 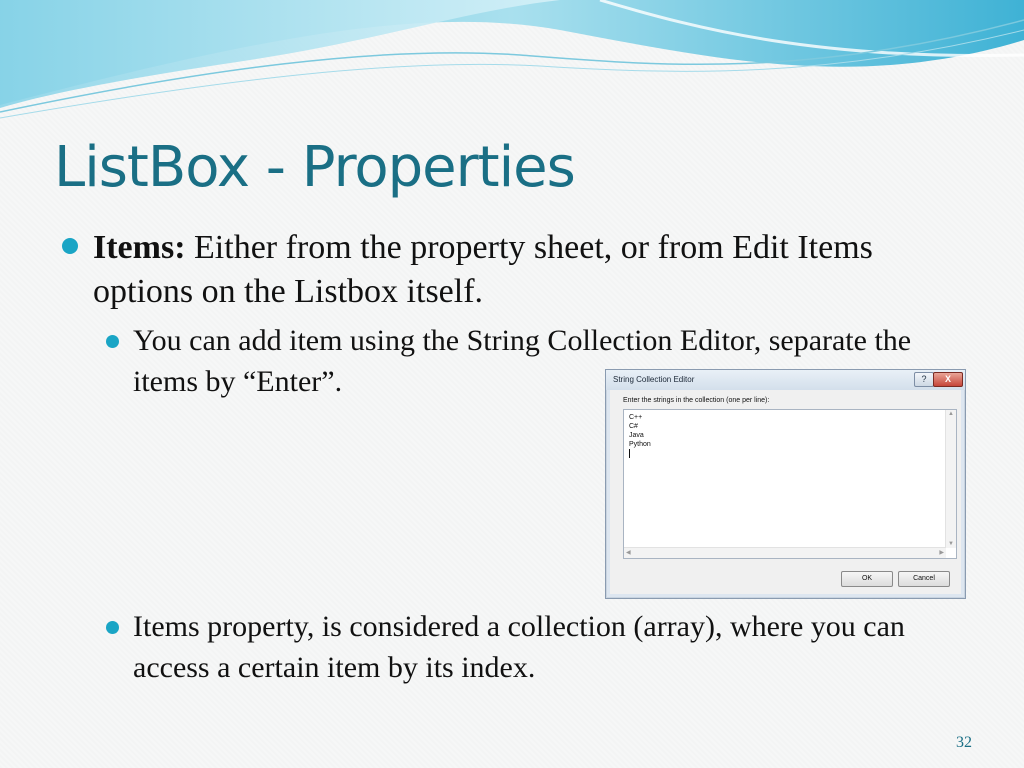 I want to click on dialog-title: String Collection Editor, so click(x=654, y=379).